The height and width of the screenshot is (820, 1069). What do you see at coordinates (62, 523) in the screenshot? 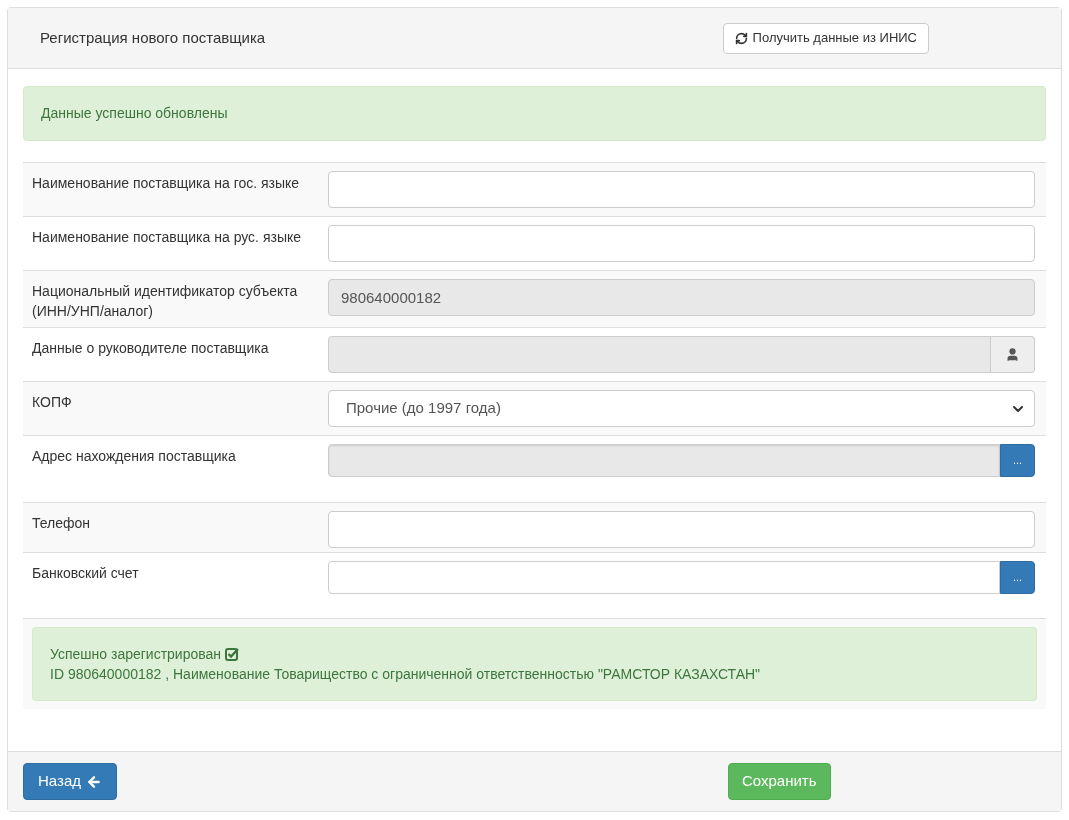
I see `field-label: Телефон` at bounding box center [62, 523].